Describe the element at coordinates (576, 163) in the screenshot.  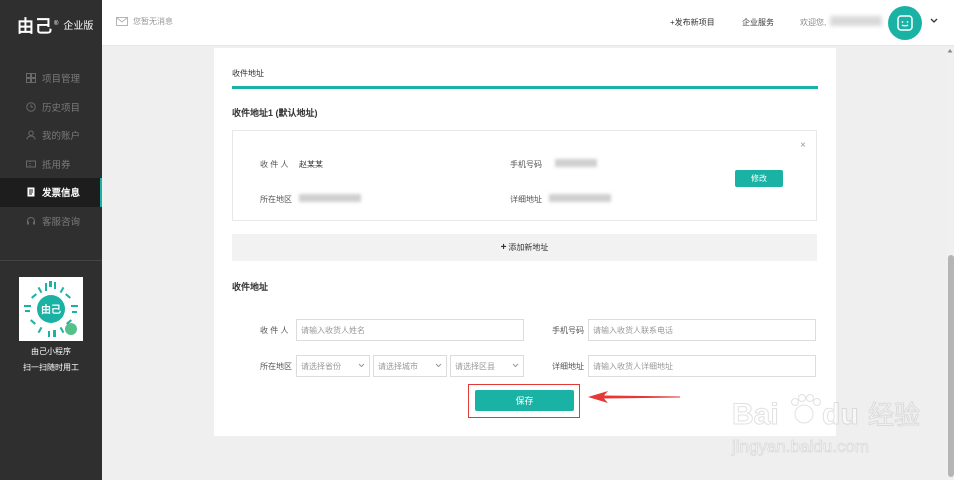
I see `phone-value-blurred` at that location.